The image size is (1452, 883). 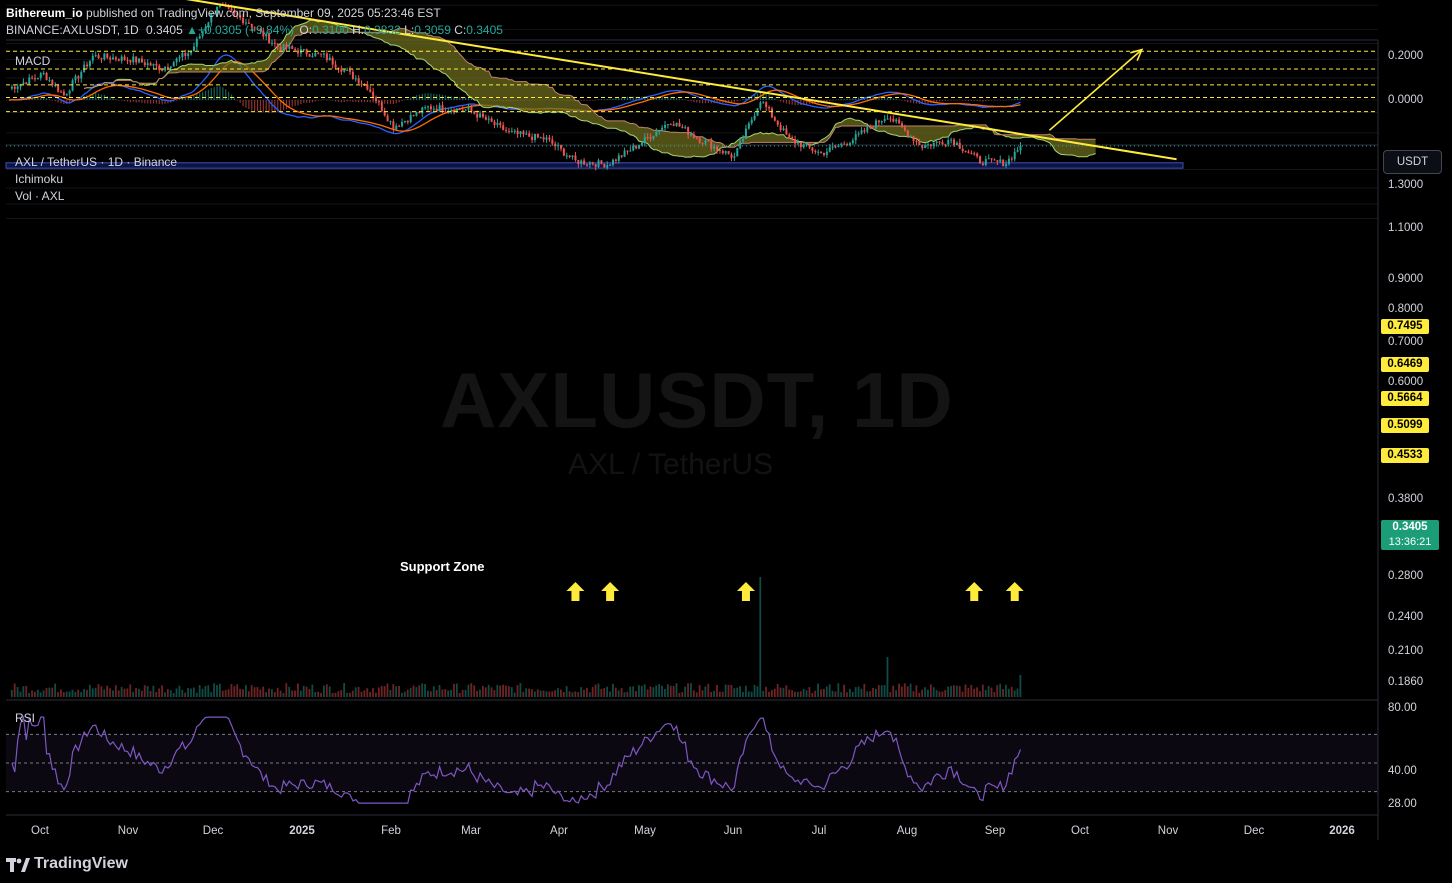 I want to click on tradingview-logo-text: TradingView, so click(x=81, y=864).